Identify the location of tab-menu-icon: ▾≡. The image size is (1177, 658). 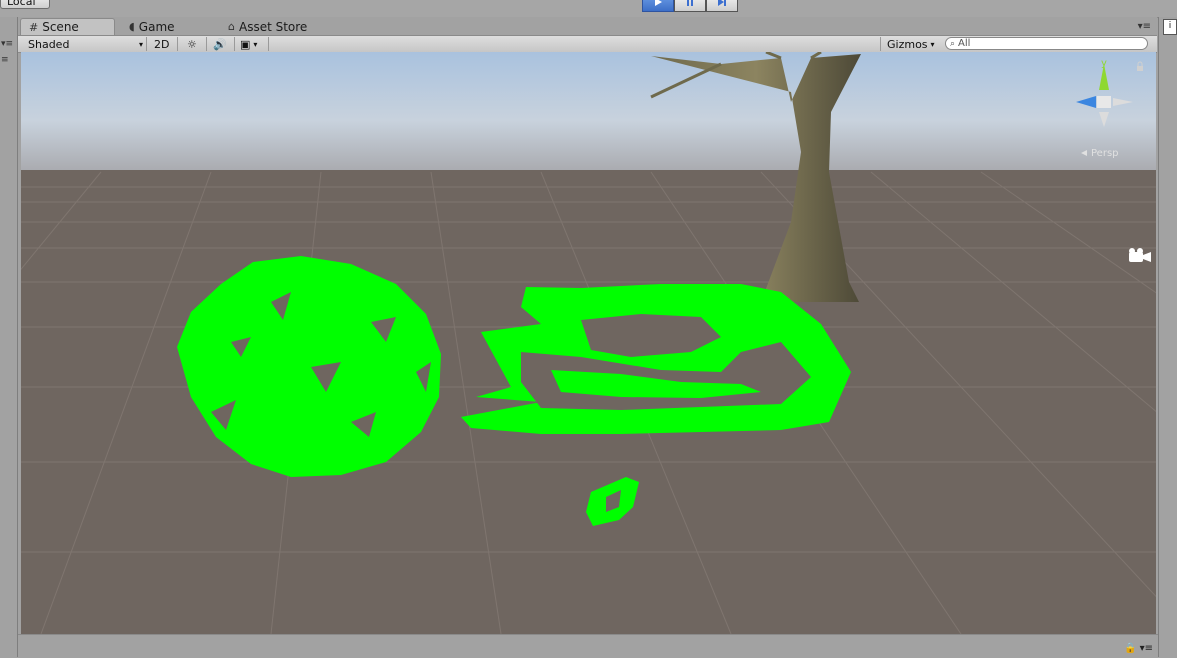
(1144, 26).